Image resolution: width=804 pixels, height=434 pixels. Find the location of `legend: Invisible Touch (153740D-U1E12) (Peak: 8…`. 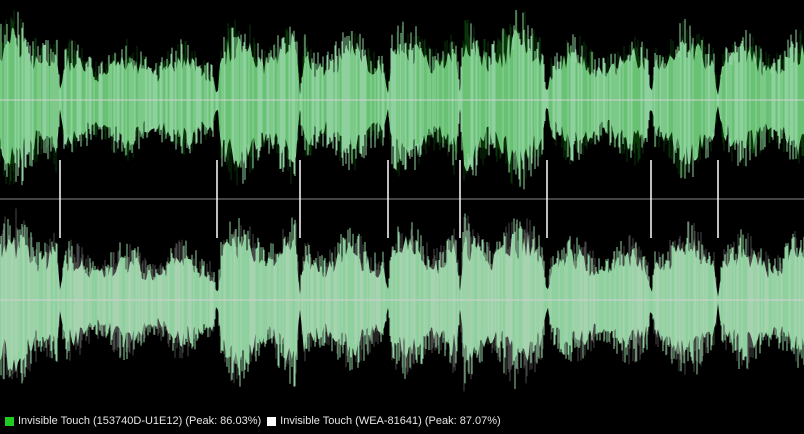

legend: Invisible Touch (153740D-U1E12) (Peak: 8… is located at coordinates (402, 421).